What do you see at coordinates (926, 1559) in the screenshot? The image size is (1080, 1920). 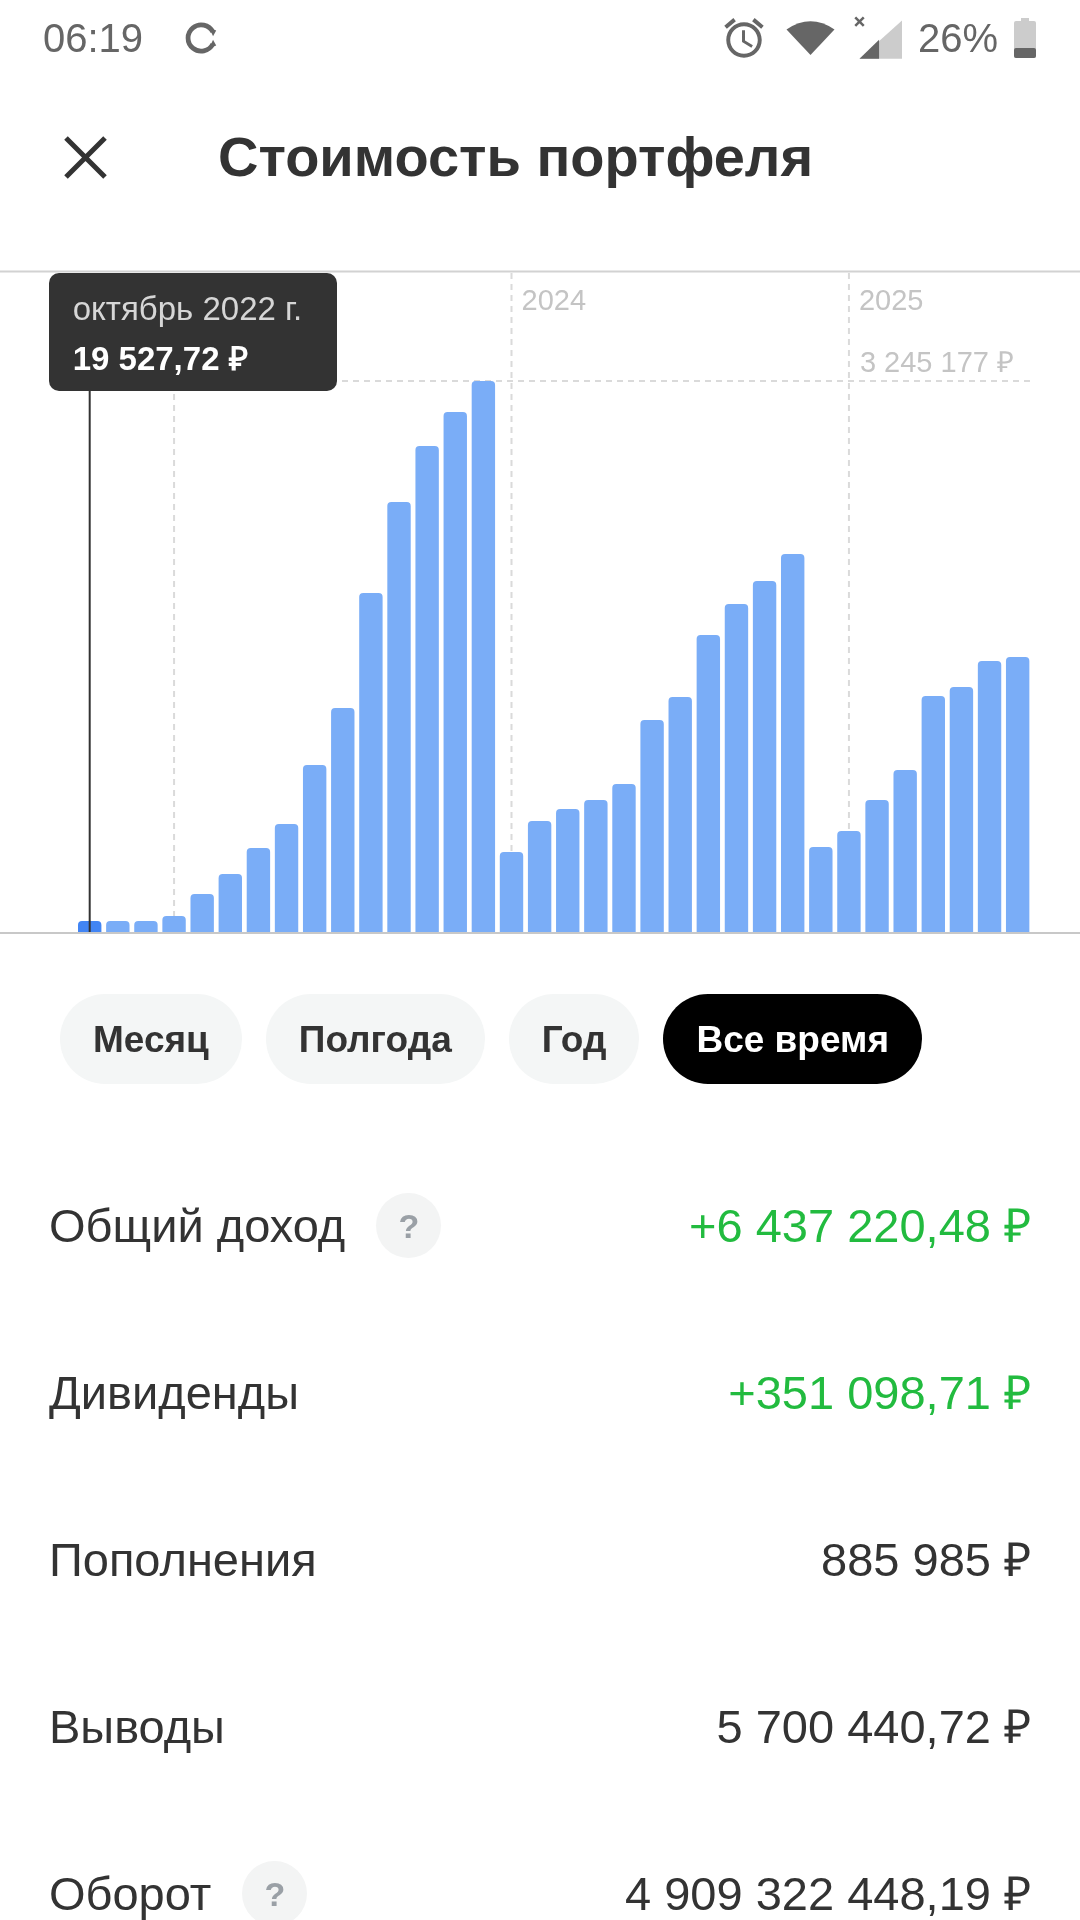 I see `stat-value: 885 985 ₽` at bounding box center [926, 1559].